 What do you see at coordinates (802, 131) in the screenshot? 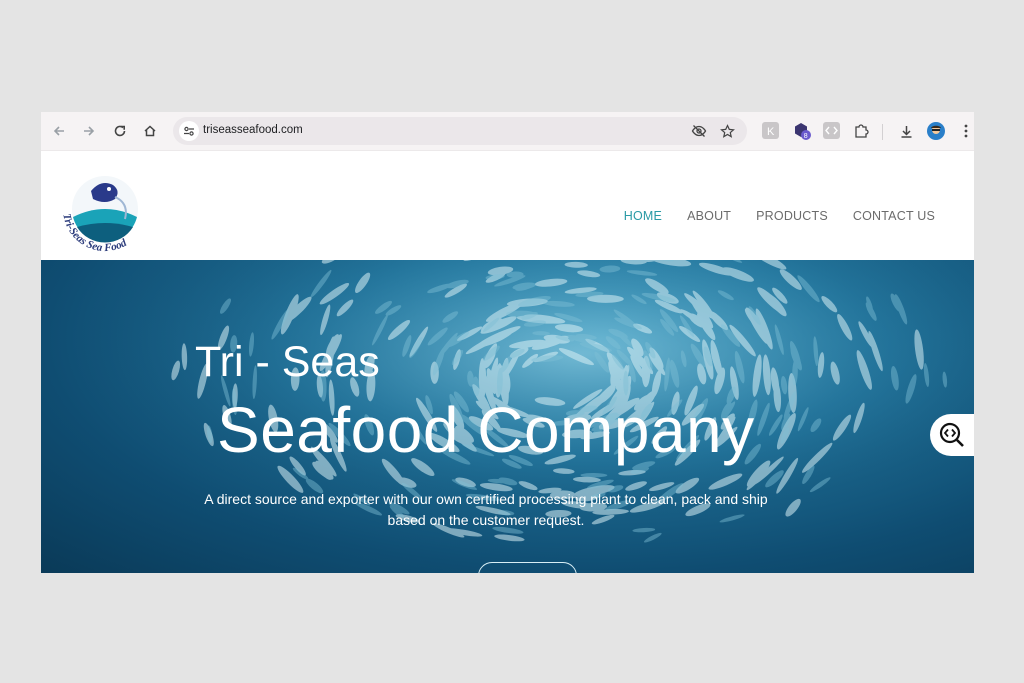
I see `extension-hexagon-icon: 8` at bounding box center [802, 131].